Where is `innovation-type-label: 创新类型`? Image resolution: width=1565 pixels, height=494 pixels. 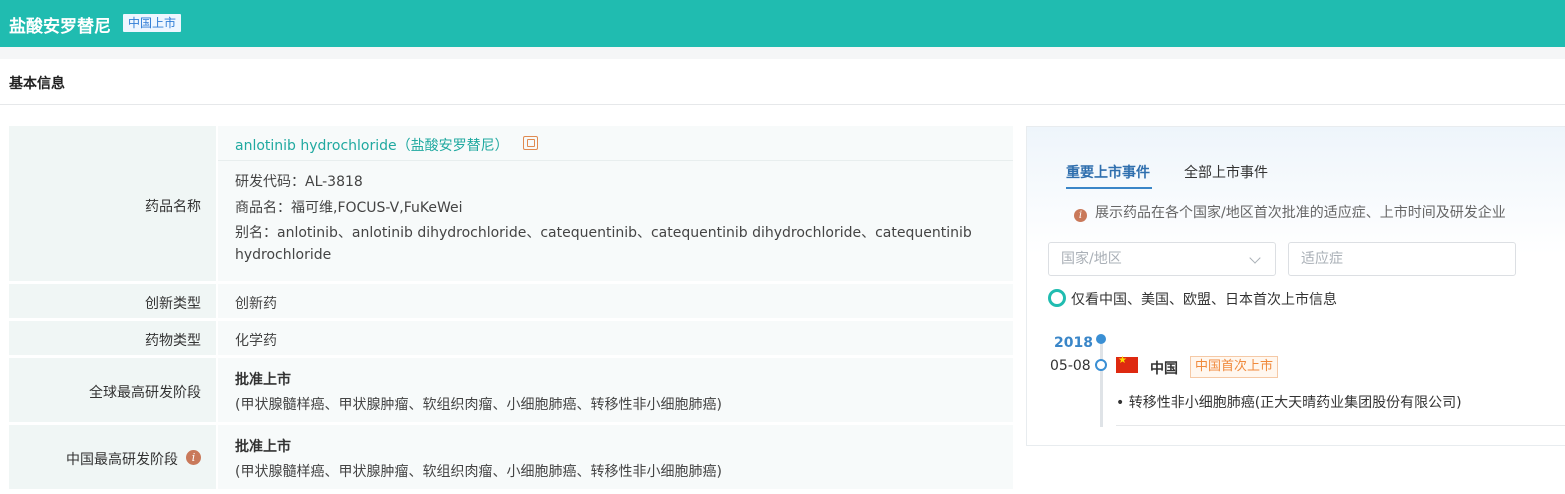
innovation-type-label: 创新类型 is located at coordinates (173, 304).